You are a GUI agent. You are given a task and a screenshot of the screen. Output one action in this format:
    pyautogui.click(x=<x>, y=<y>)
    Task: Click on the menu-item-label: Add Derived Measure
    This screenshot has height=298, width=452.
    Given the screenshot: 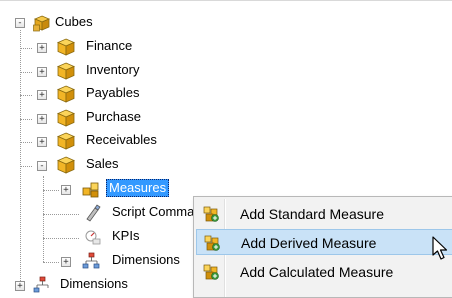 What is the action you would take?
    pyautogui.click(x=309, y=243)
    